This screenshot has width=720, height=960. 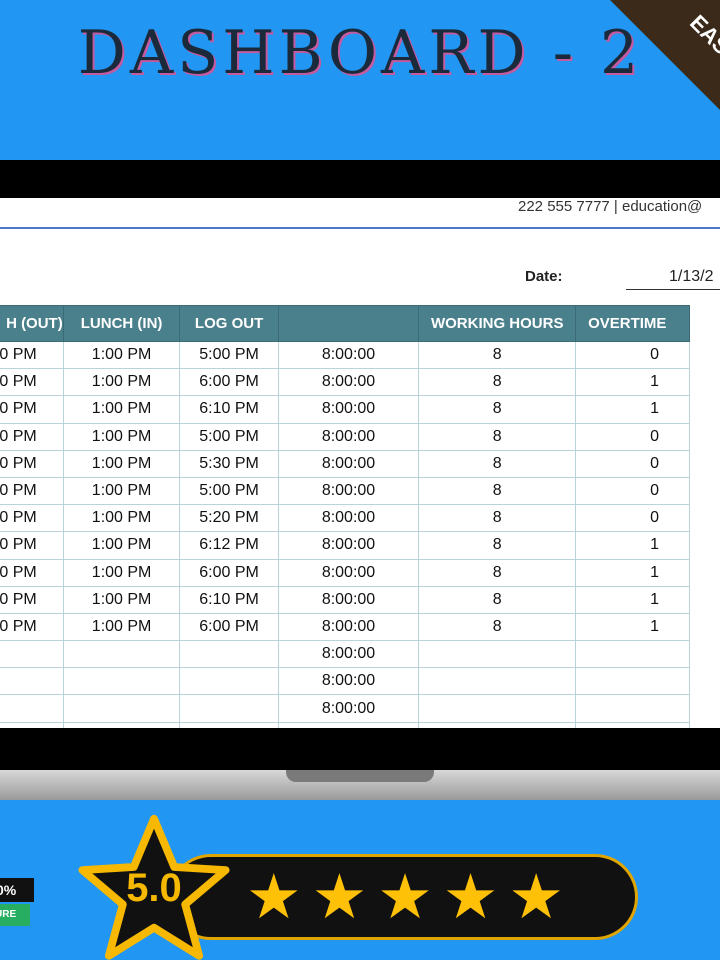 I want to click on column-header: LOG OUT, so click(x=229, y=323).